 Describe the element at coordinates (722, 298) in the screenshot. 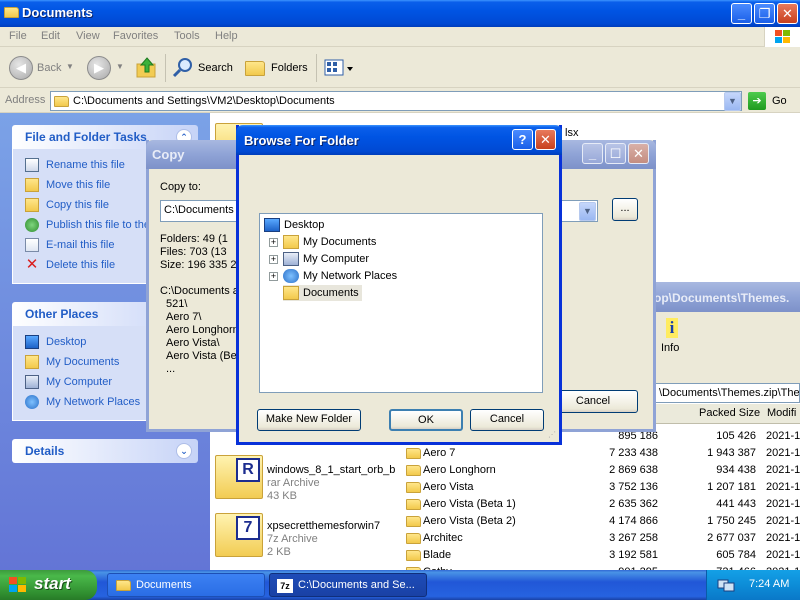

I see `archive-window-title: op\Documents\Themes.` at that location.